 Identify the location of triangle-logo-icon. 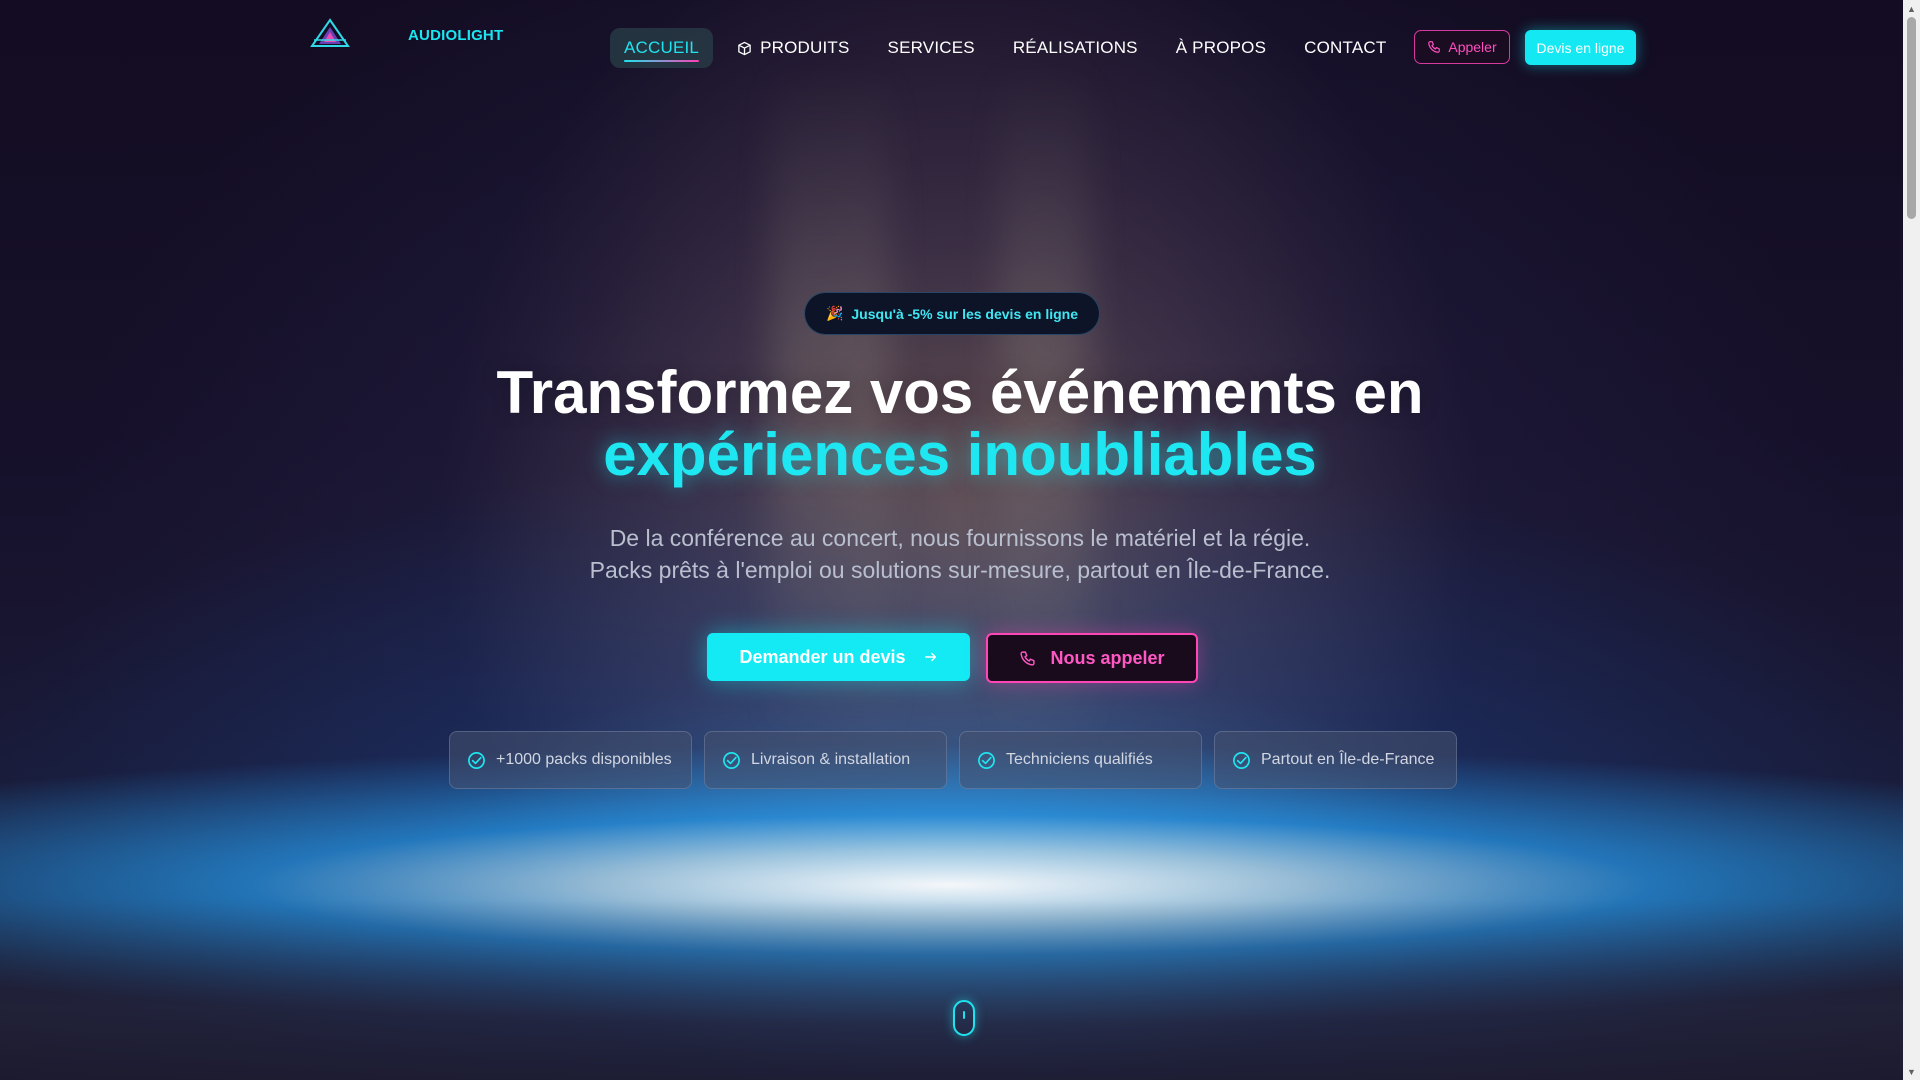
(330, 33).